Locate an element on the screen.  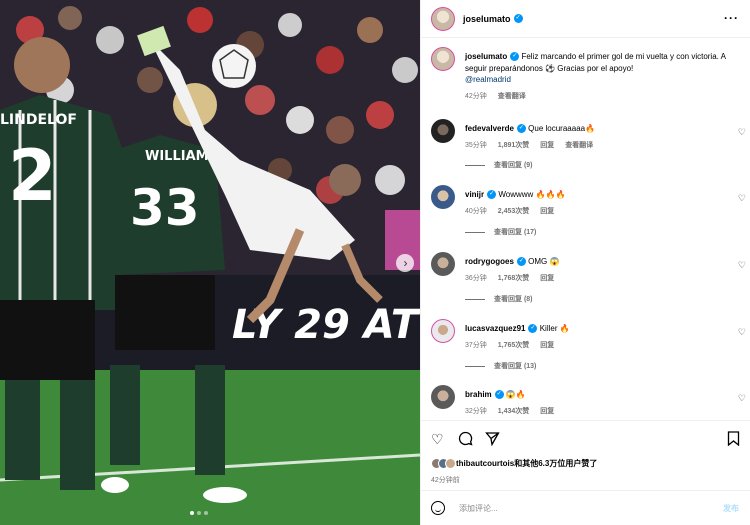
author-avatar is located at coordinates (443, 18).